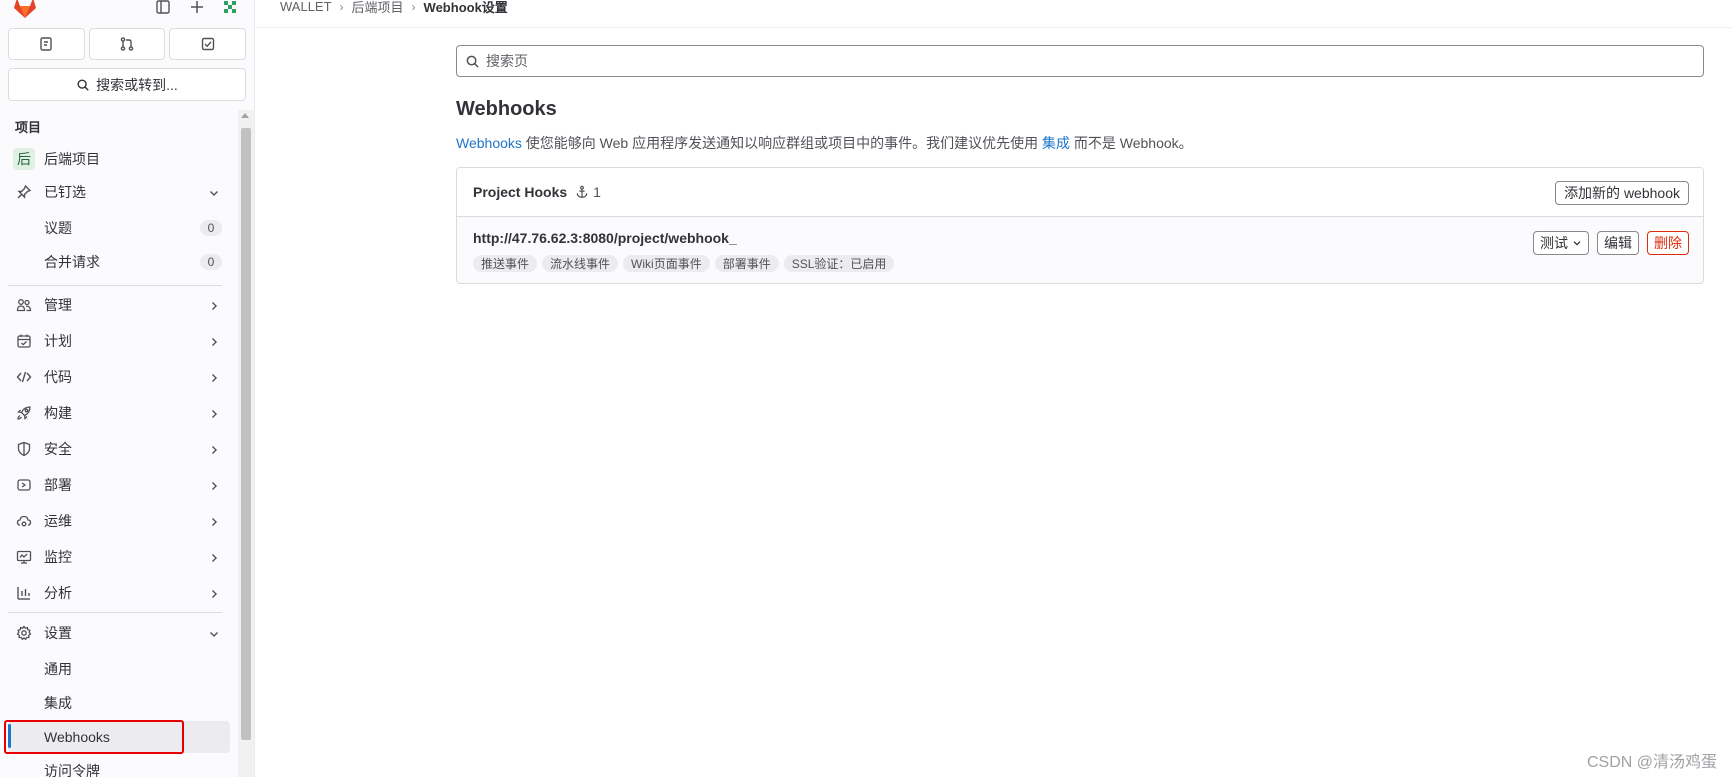  I want to click on counter-buttons, so click(127, 45).